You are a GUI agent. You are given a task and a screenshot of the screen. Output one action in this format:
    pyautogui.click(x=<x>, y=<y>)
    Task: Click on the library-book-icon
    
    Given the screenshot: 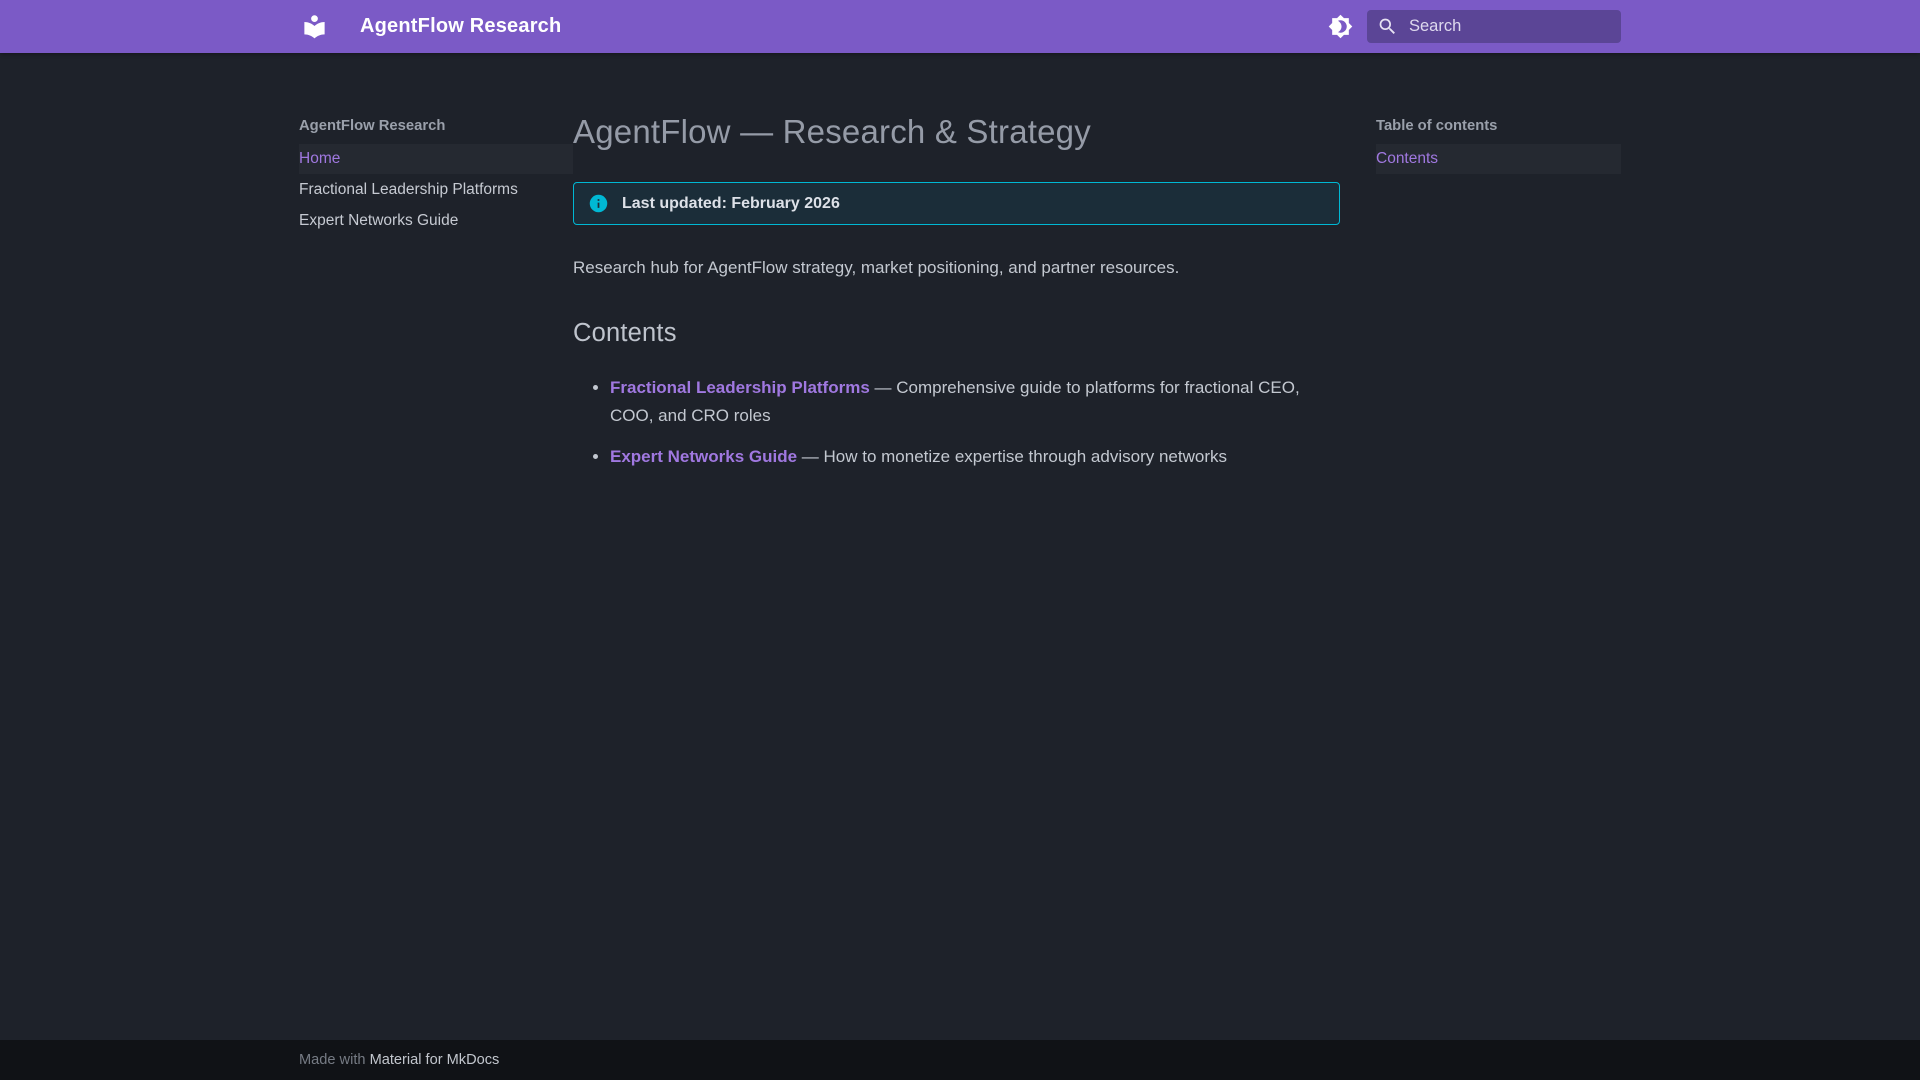 What is the action you would take?
    pyautogui.click(x=314, y=26)
    